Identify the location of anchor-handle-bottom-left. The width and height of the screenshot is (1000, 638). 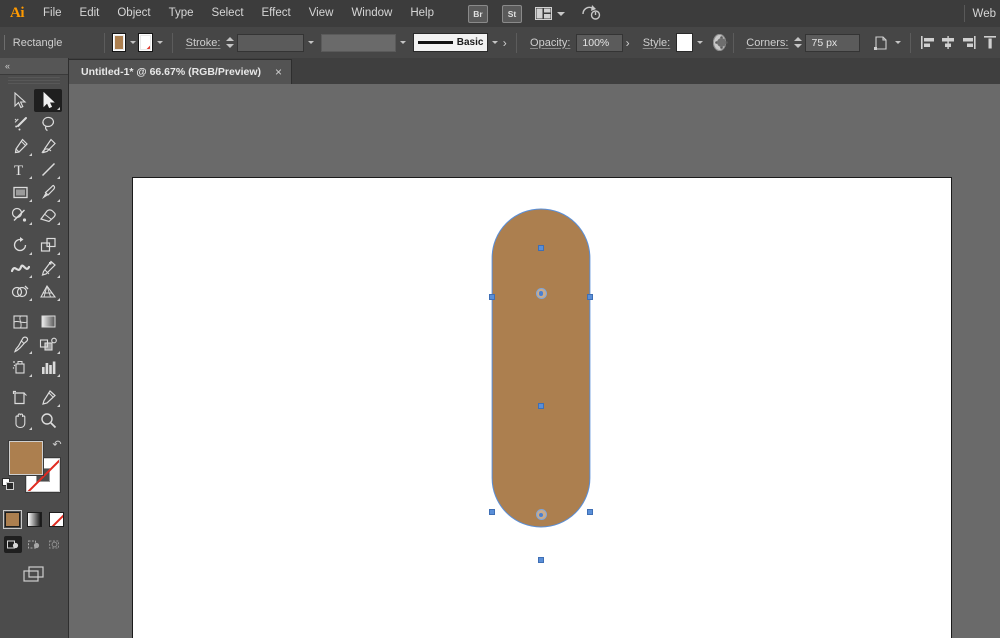
(492, 511).